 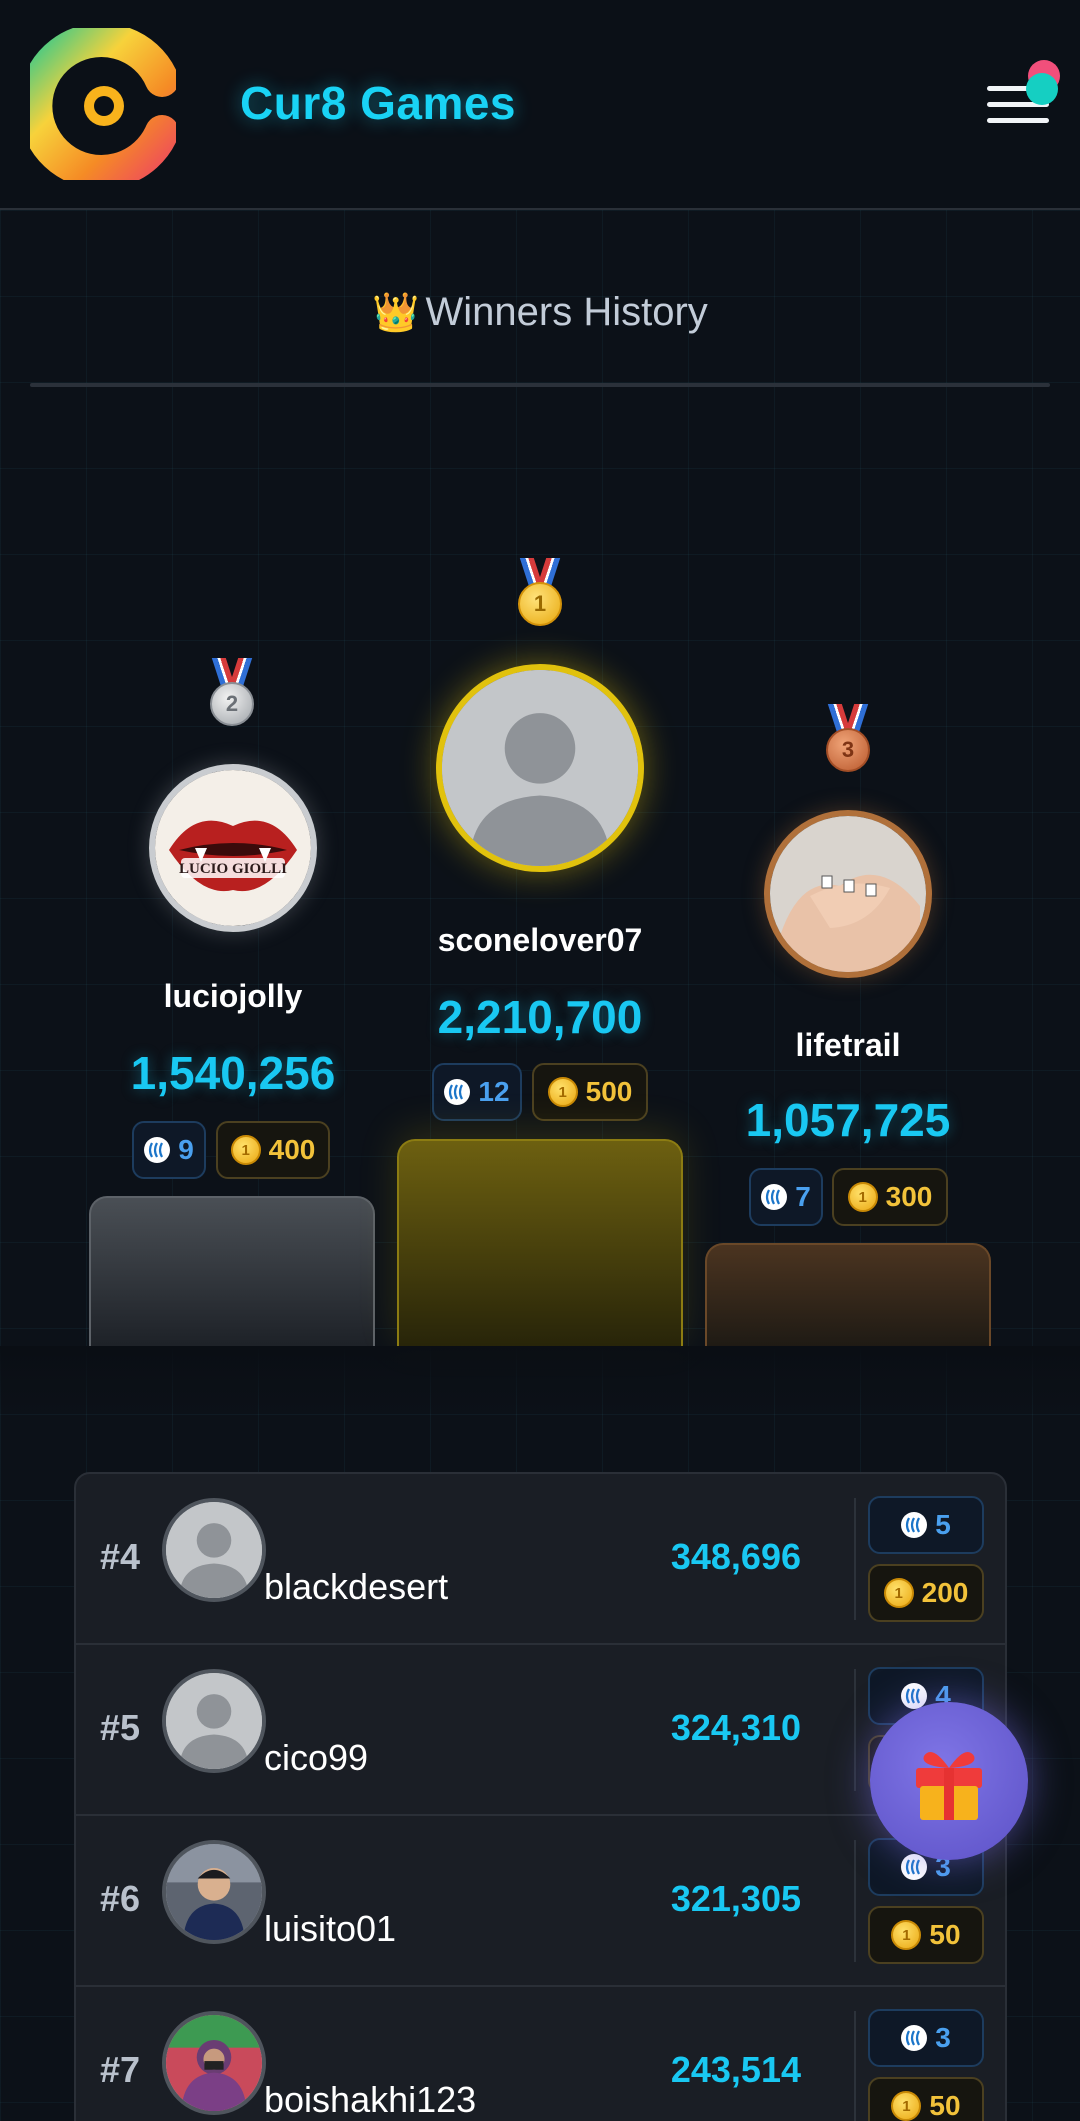 What do you see at coordinates (356, 1587) in the screenshot?
I see `rank-username: blackdesert` at bounding box center [356, 1587].